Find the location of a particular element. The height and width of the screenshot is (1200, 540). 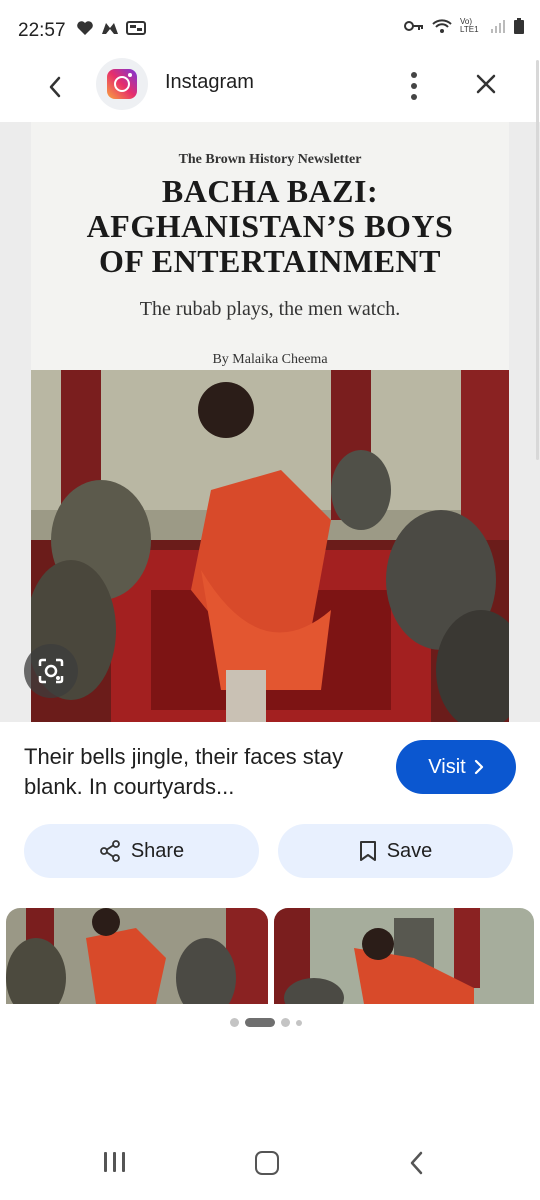

headline-line-1: BACHA BAZI: is located at coordinates (270, 191).